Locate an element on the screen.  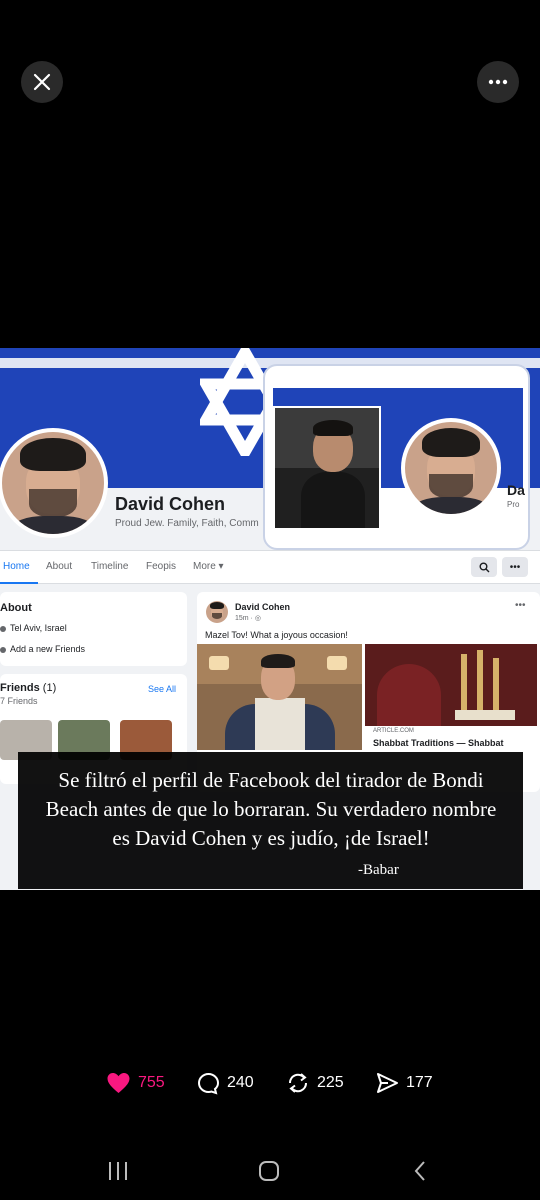
add-friend-icon is located at coordinates (3, 650).